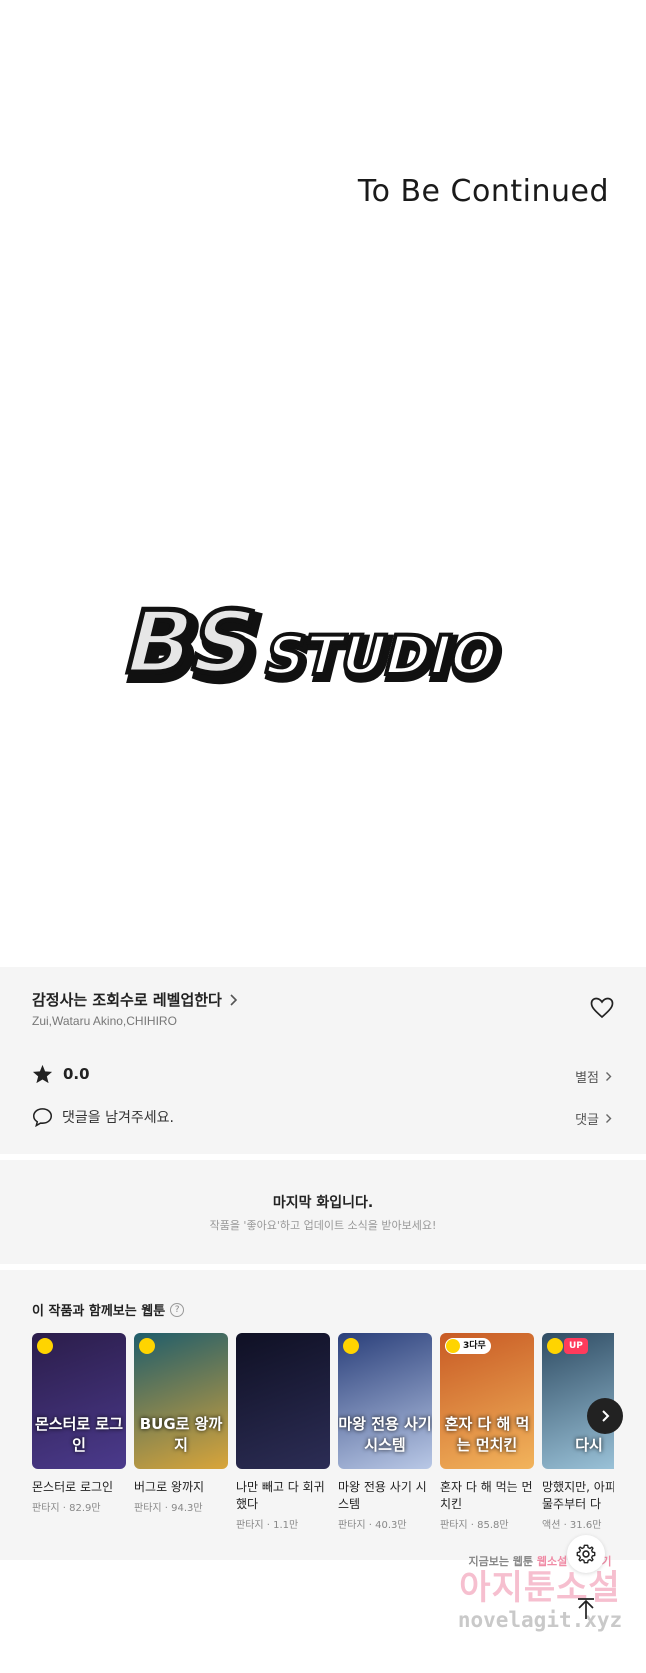  Describe the element at coordinates (66, 1508) in the screenshot. I see `webtoon-meta: 판타지 · 82.9만` at that location.